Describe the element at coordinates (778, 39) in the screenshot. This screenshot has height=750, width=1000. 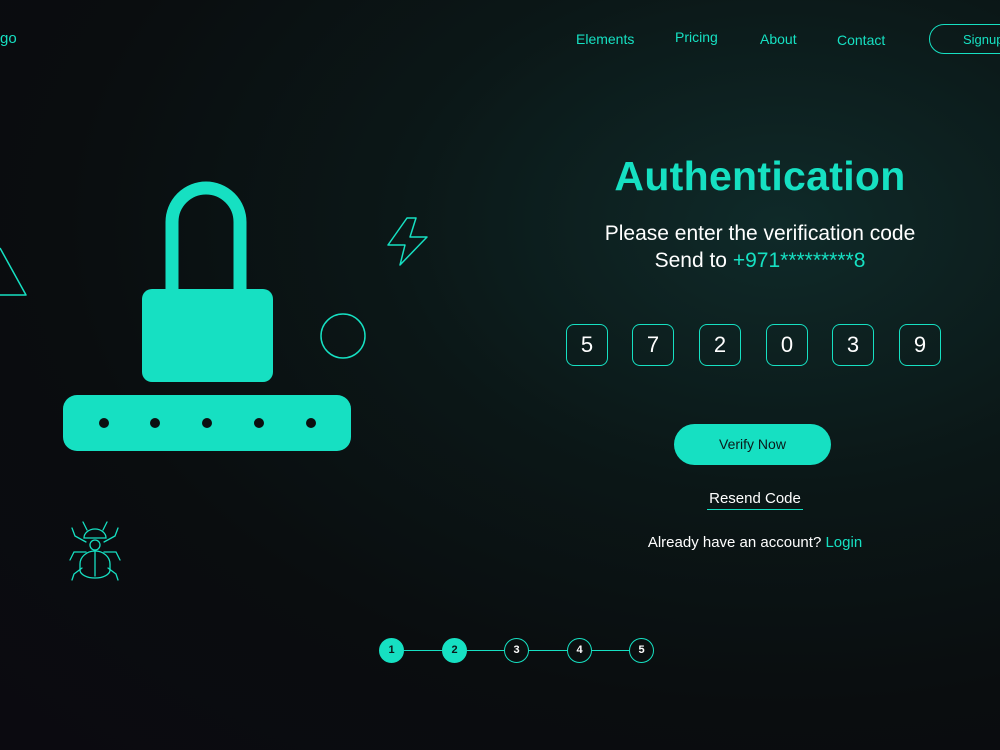
I see `nav-link-about: About` at that location.